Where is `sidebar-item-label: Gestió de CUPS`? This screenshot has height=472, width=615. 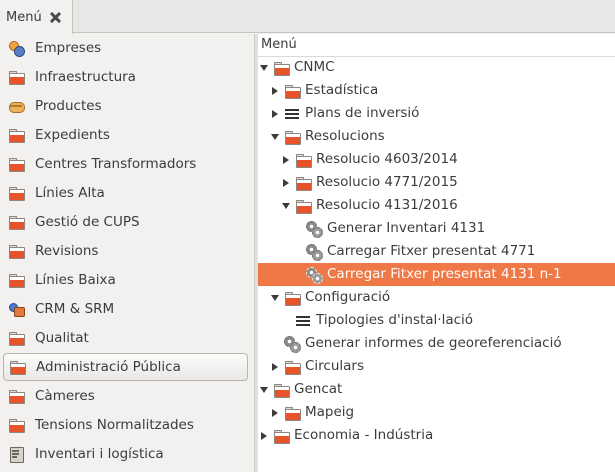
sidebar-item-label: Gestió de CUPS is located at coordinates (87, 222).